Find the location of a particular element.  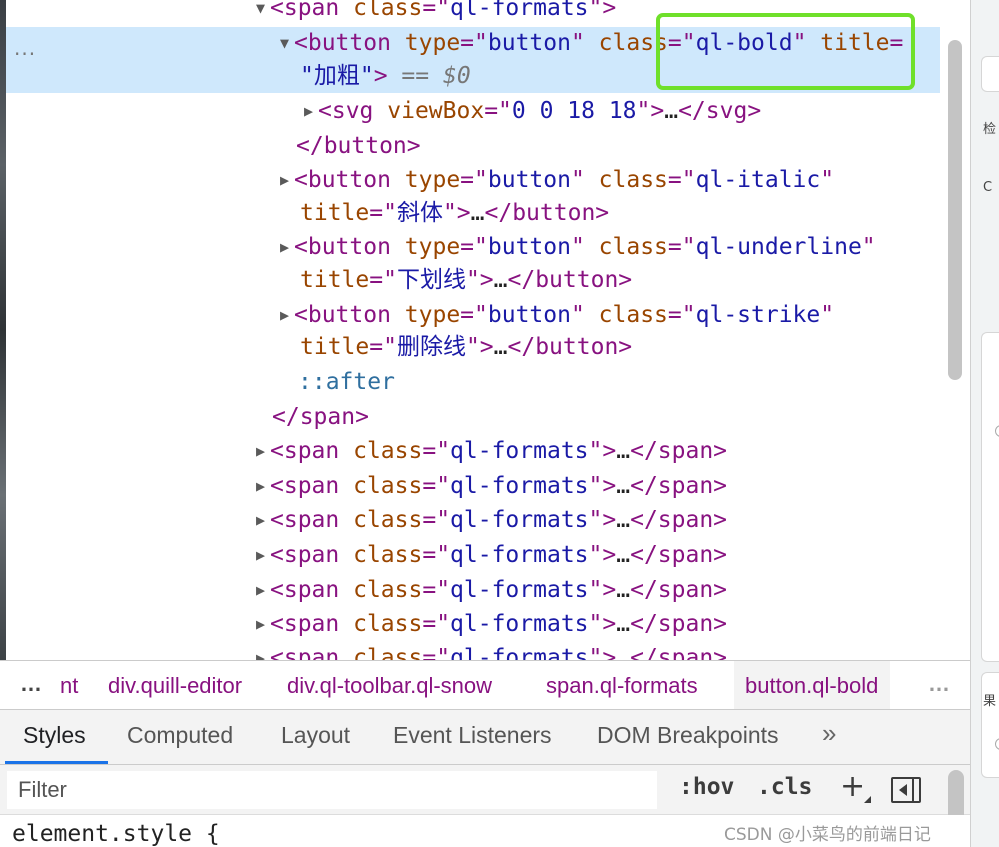

sidebar-divider is located at coordinates (913, 790).